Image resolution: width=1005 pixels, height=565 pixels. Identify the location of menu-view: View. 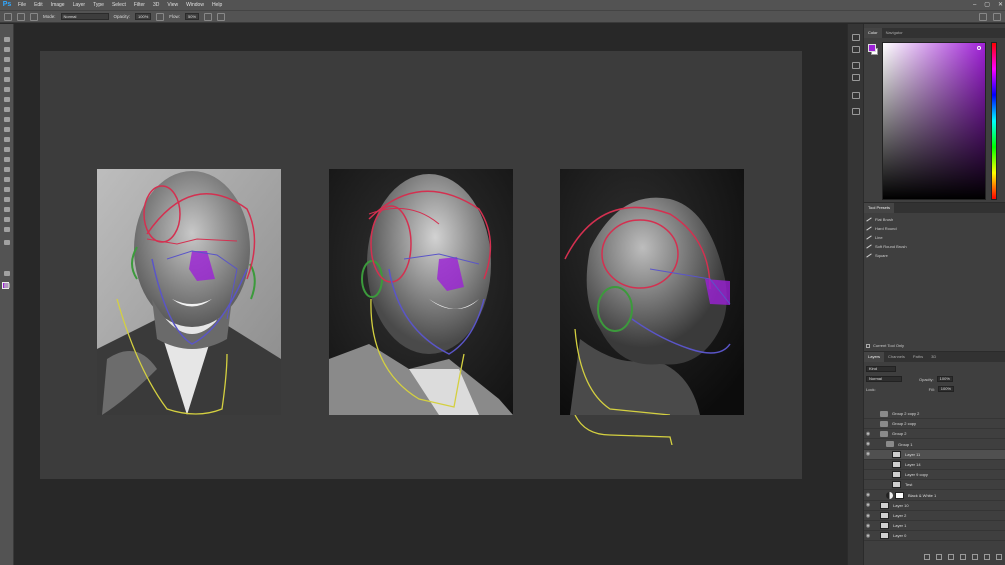
(172, 5).